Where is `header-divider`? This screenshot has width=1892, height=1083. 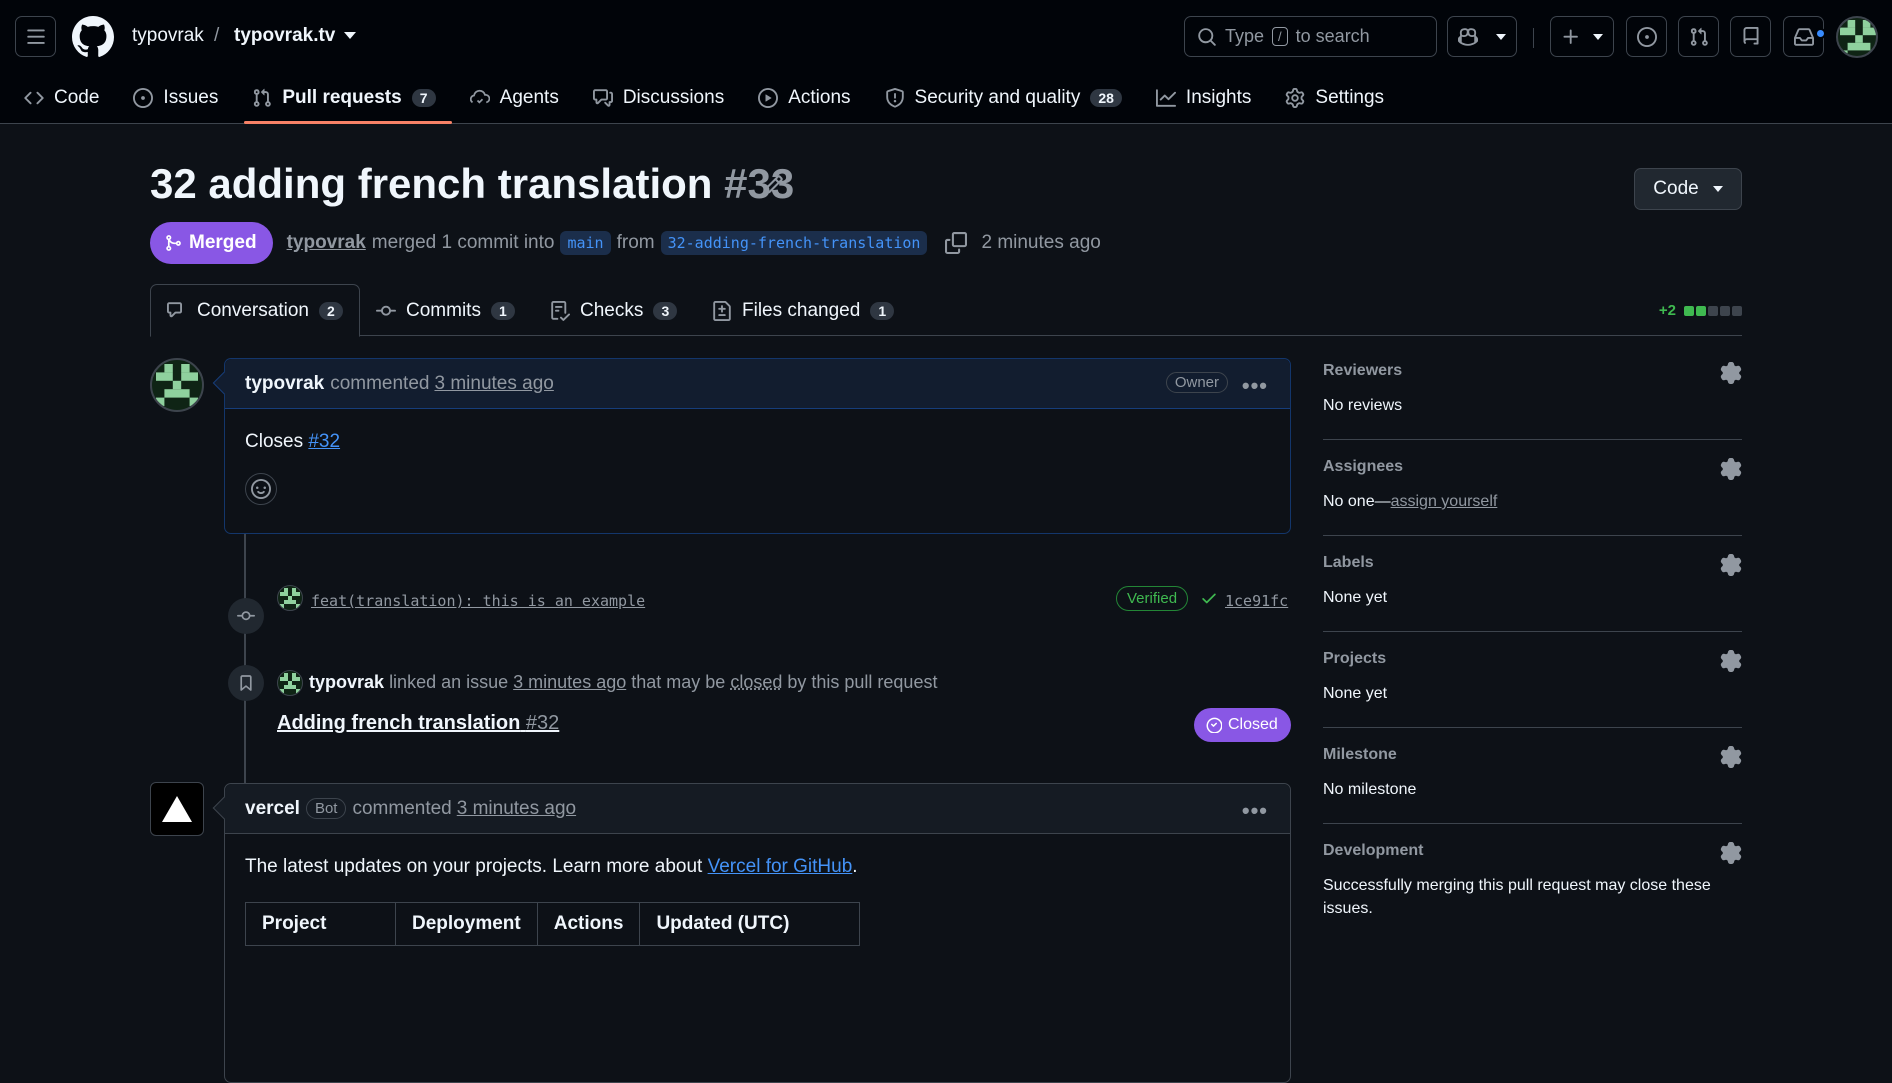 header-divider is located at coordinates (1533, 38).